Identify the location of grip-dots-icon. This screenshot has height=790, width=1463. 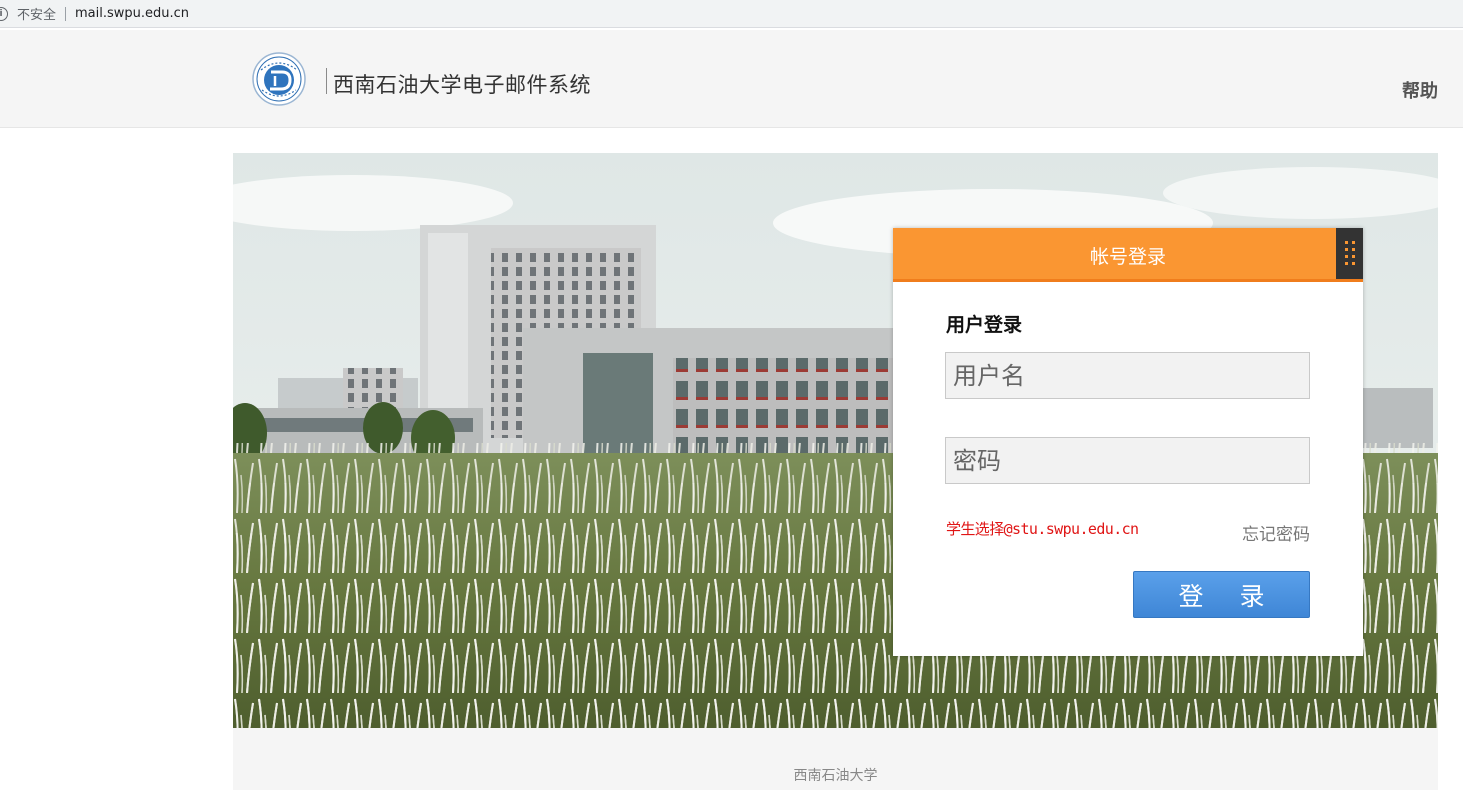
(1349, 253).